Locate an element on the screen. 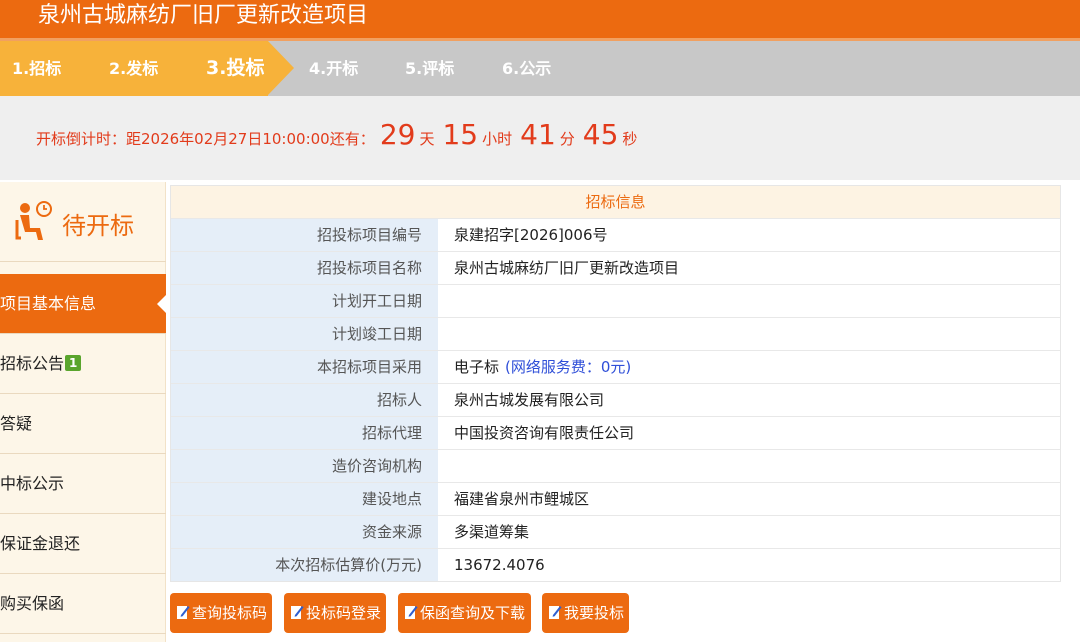 This screenshot has width=1080, height=642. sidebar-item-label: 项目基本信息 is located at coordinates (48, 303).